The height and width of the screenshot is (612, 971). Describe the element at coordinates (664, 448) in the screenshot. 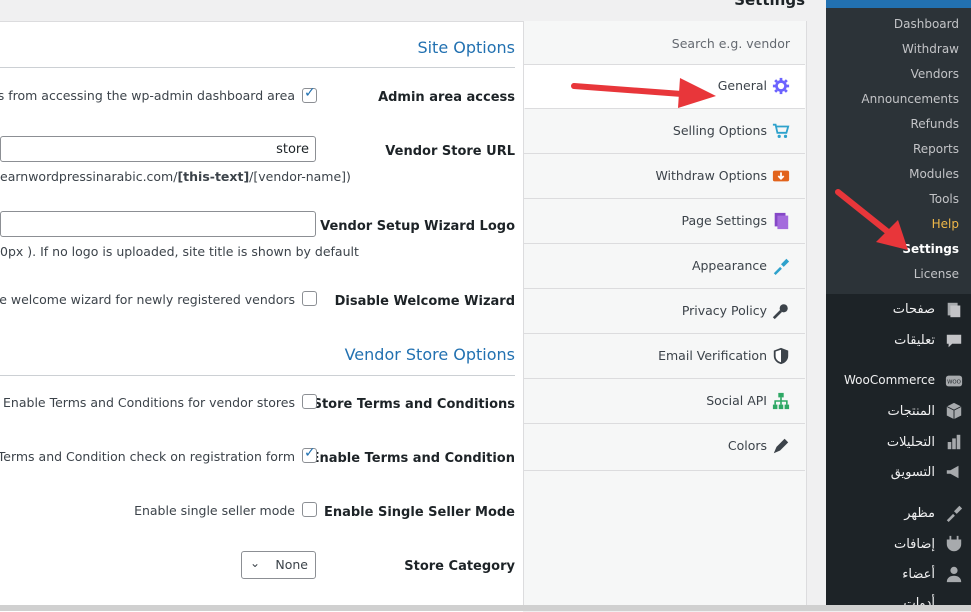

I see `tab-colors: Colors` at that location.